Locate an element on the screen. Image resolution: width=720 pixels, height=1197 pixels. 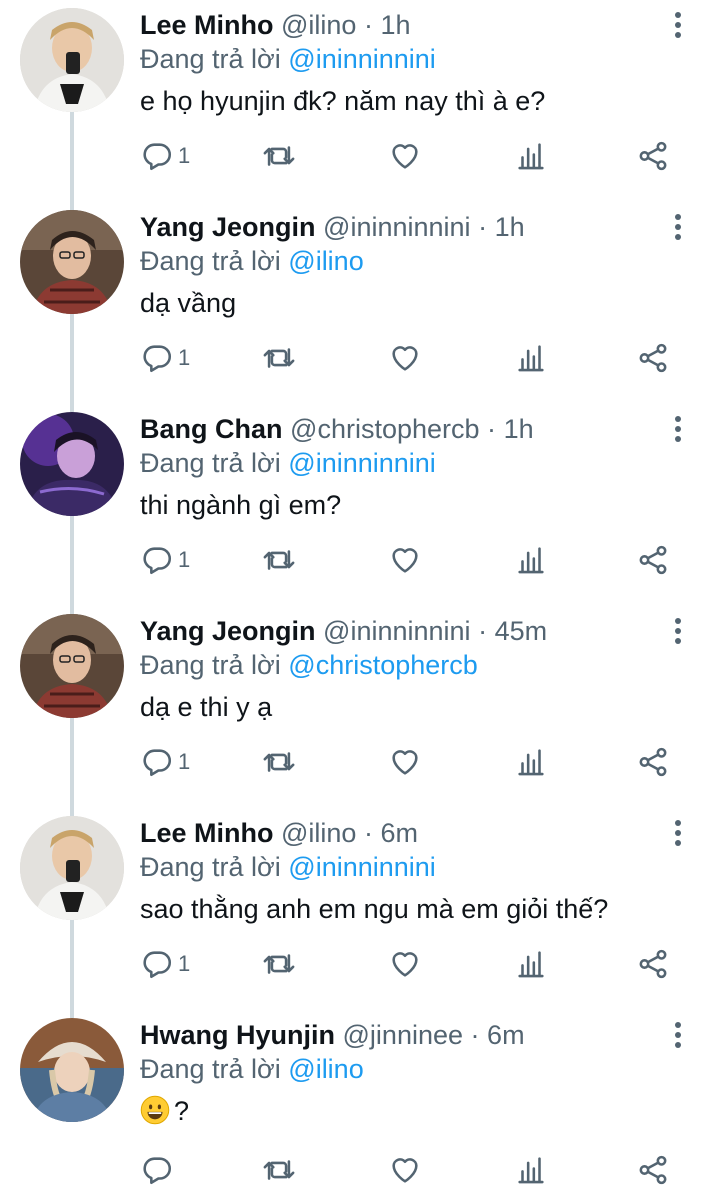
tweet-actions: 1 is located at coordinates (410, 762).